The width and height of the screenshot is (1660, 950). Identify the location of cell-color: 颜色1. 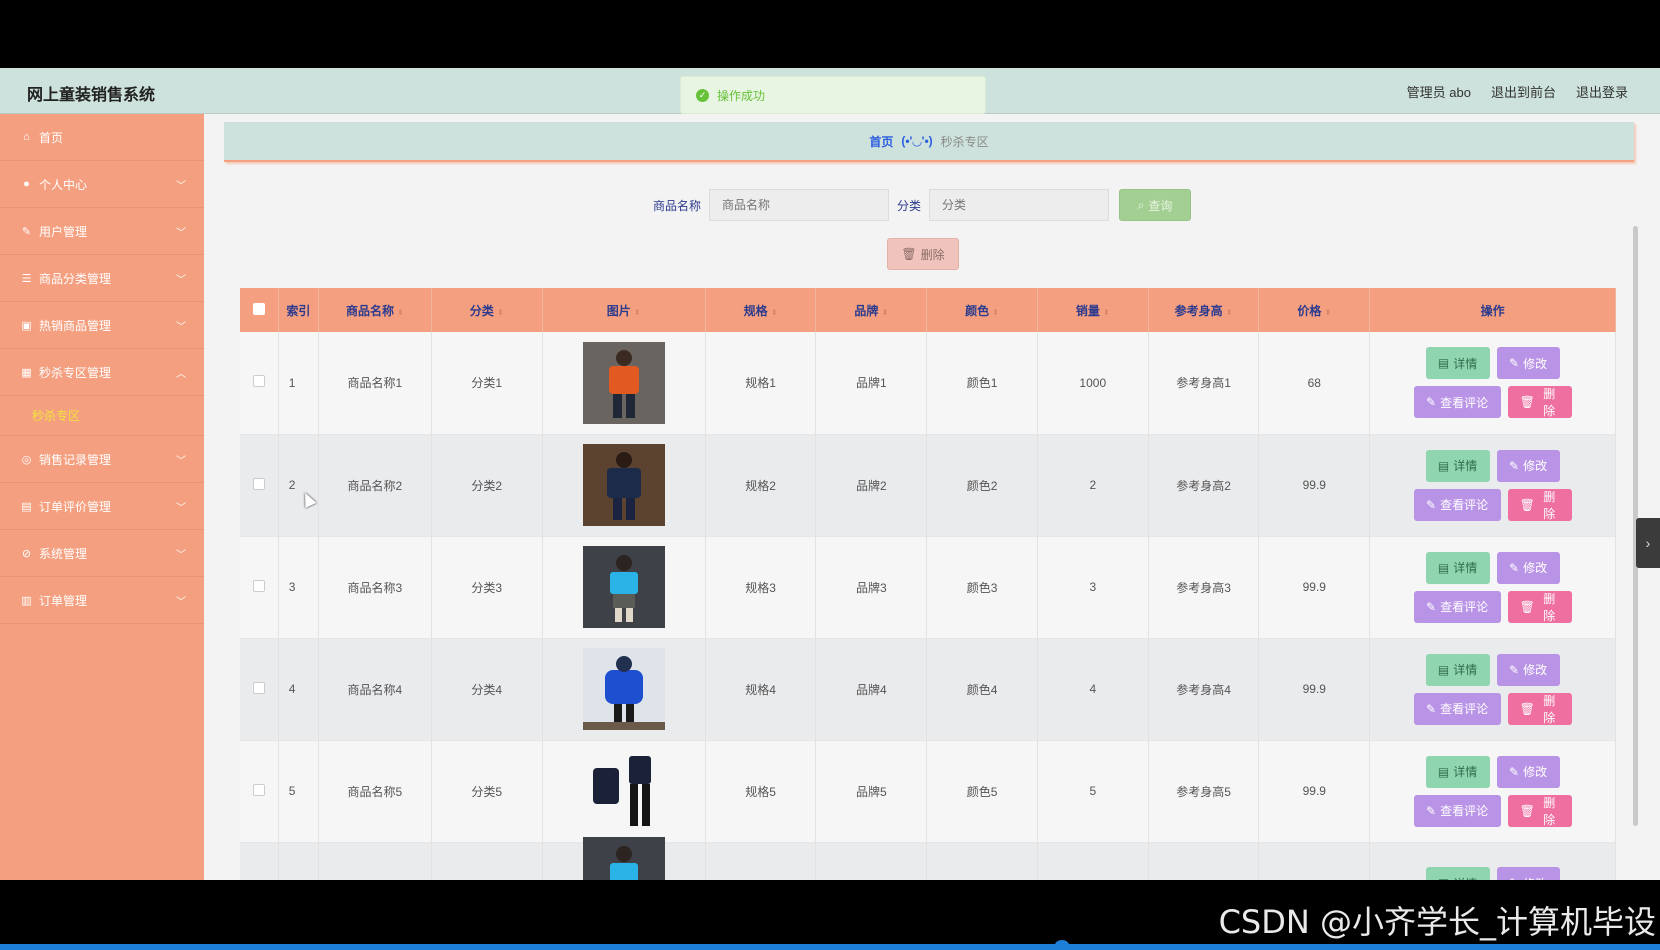
(982, 383).